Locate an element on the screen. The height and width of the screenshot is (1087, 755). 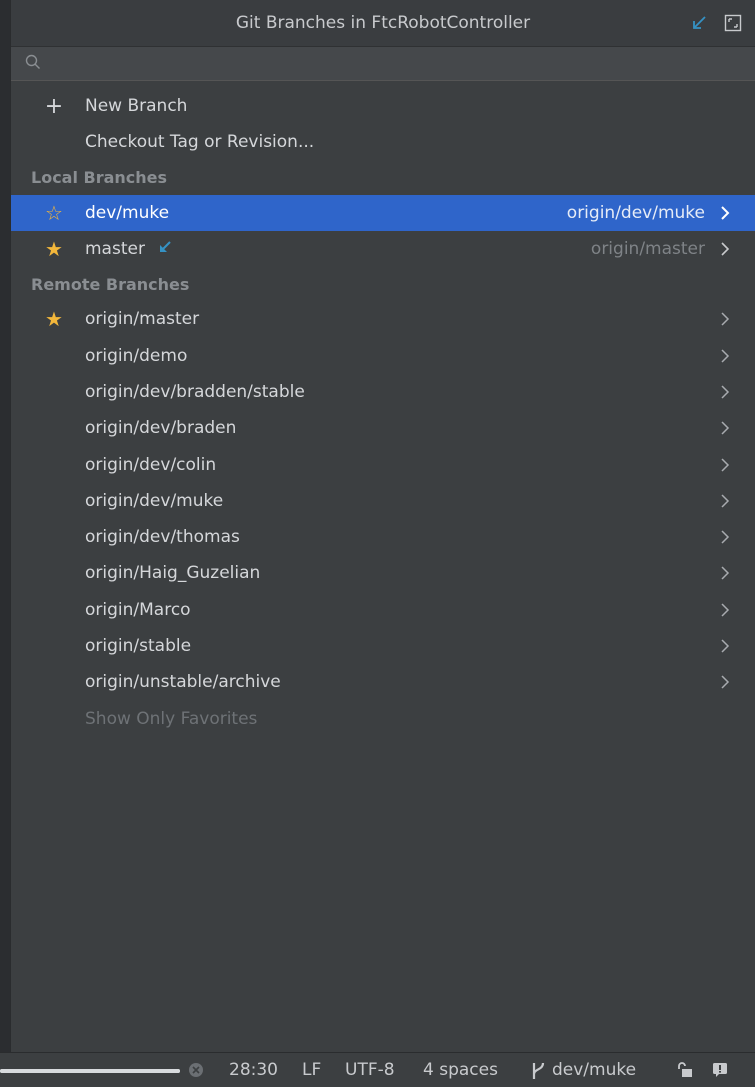
line-ending: LF is located at coordinates (311, 1070).